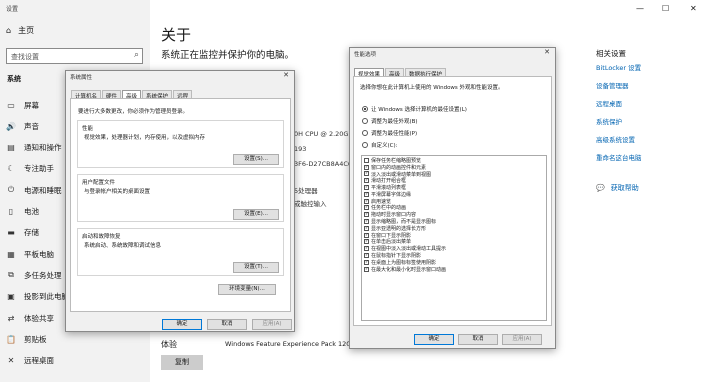 This screenshot has width=719, height=382. Describe the element at coordinates (39, 318) in the screenshot. I see `sidebar-item-label: 体验共享` at that location.